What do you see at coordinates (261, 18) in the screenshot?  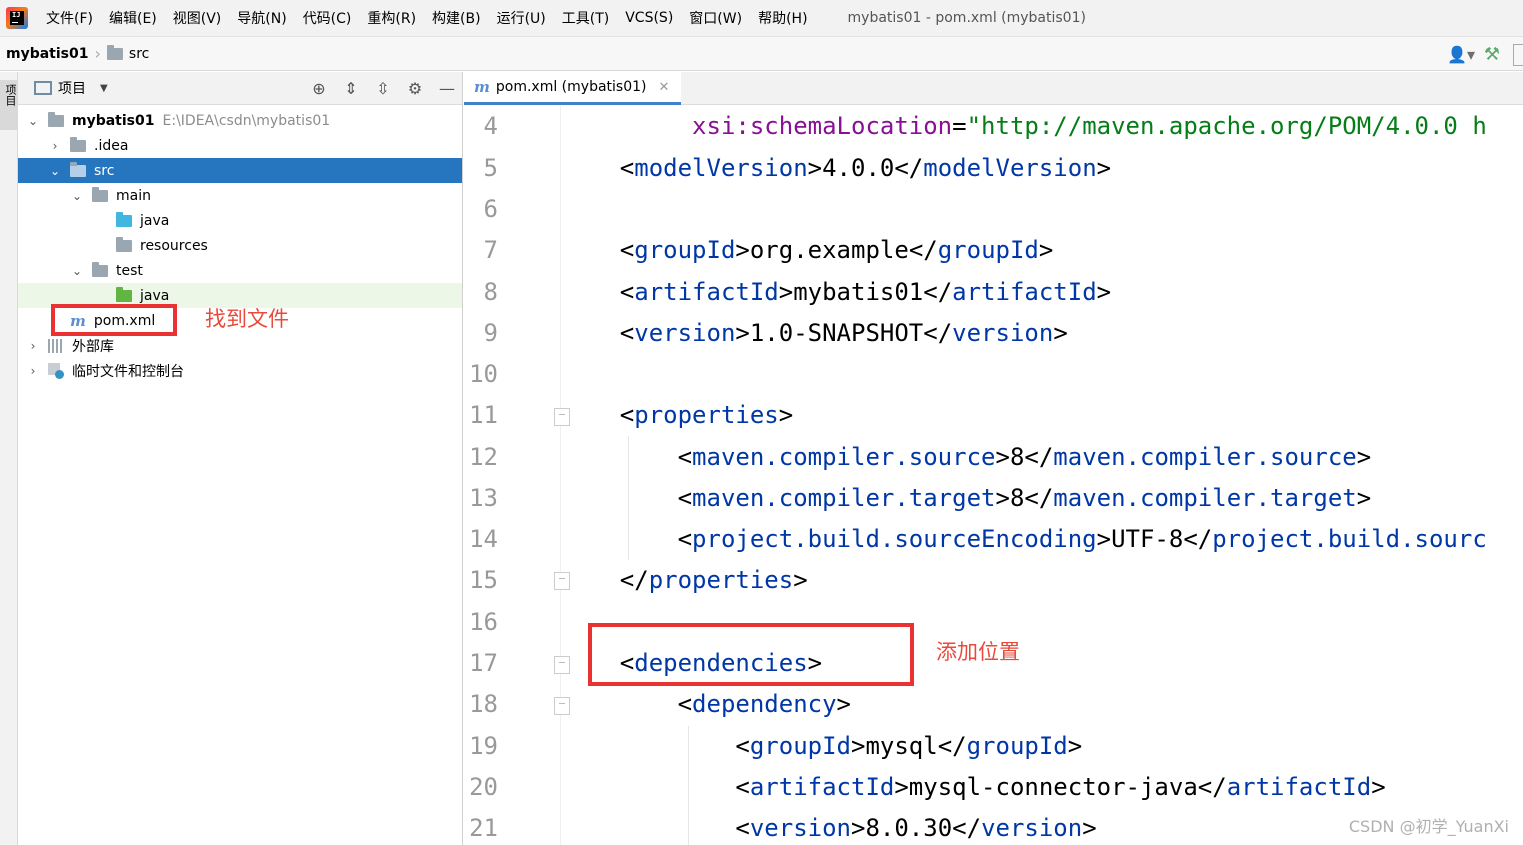 I see `menu-navigate: 导航(N)` at bounding box center [261, 18].